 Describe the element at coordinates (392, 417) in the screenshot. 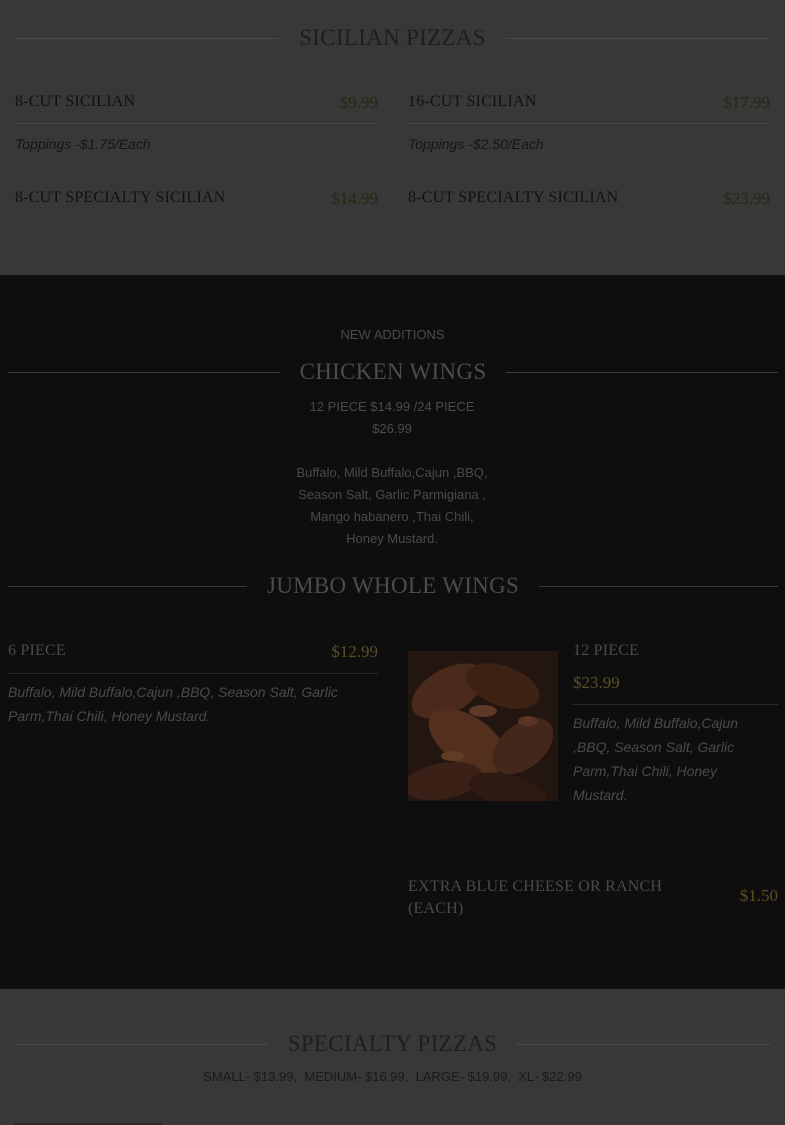

I see `wings-pricing: 12 PIECE $14.99 /24 PIECE $26.99` at that location.